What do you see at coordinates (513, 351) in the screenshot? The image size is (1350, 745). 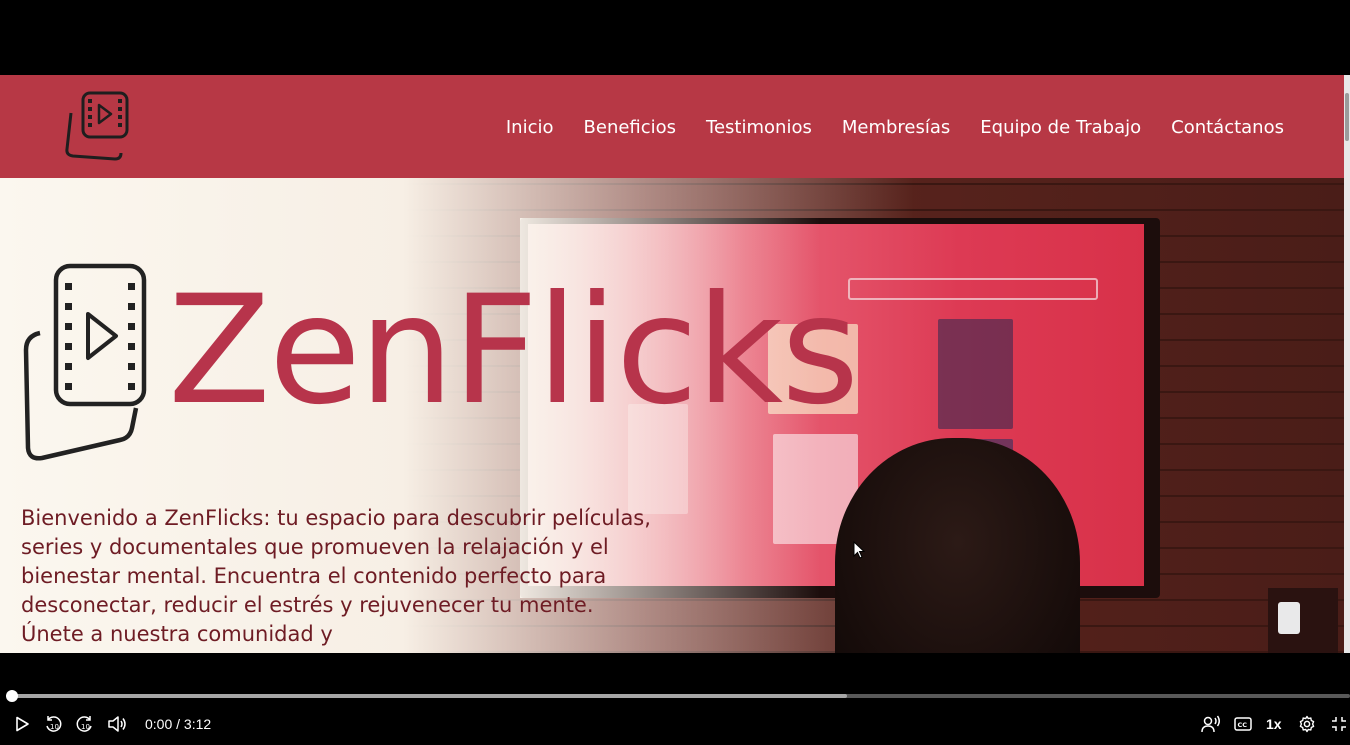 I see `brand-name: ZenFlicks` at bounding box center [513, 351].